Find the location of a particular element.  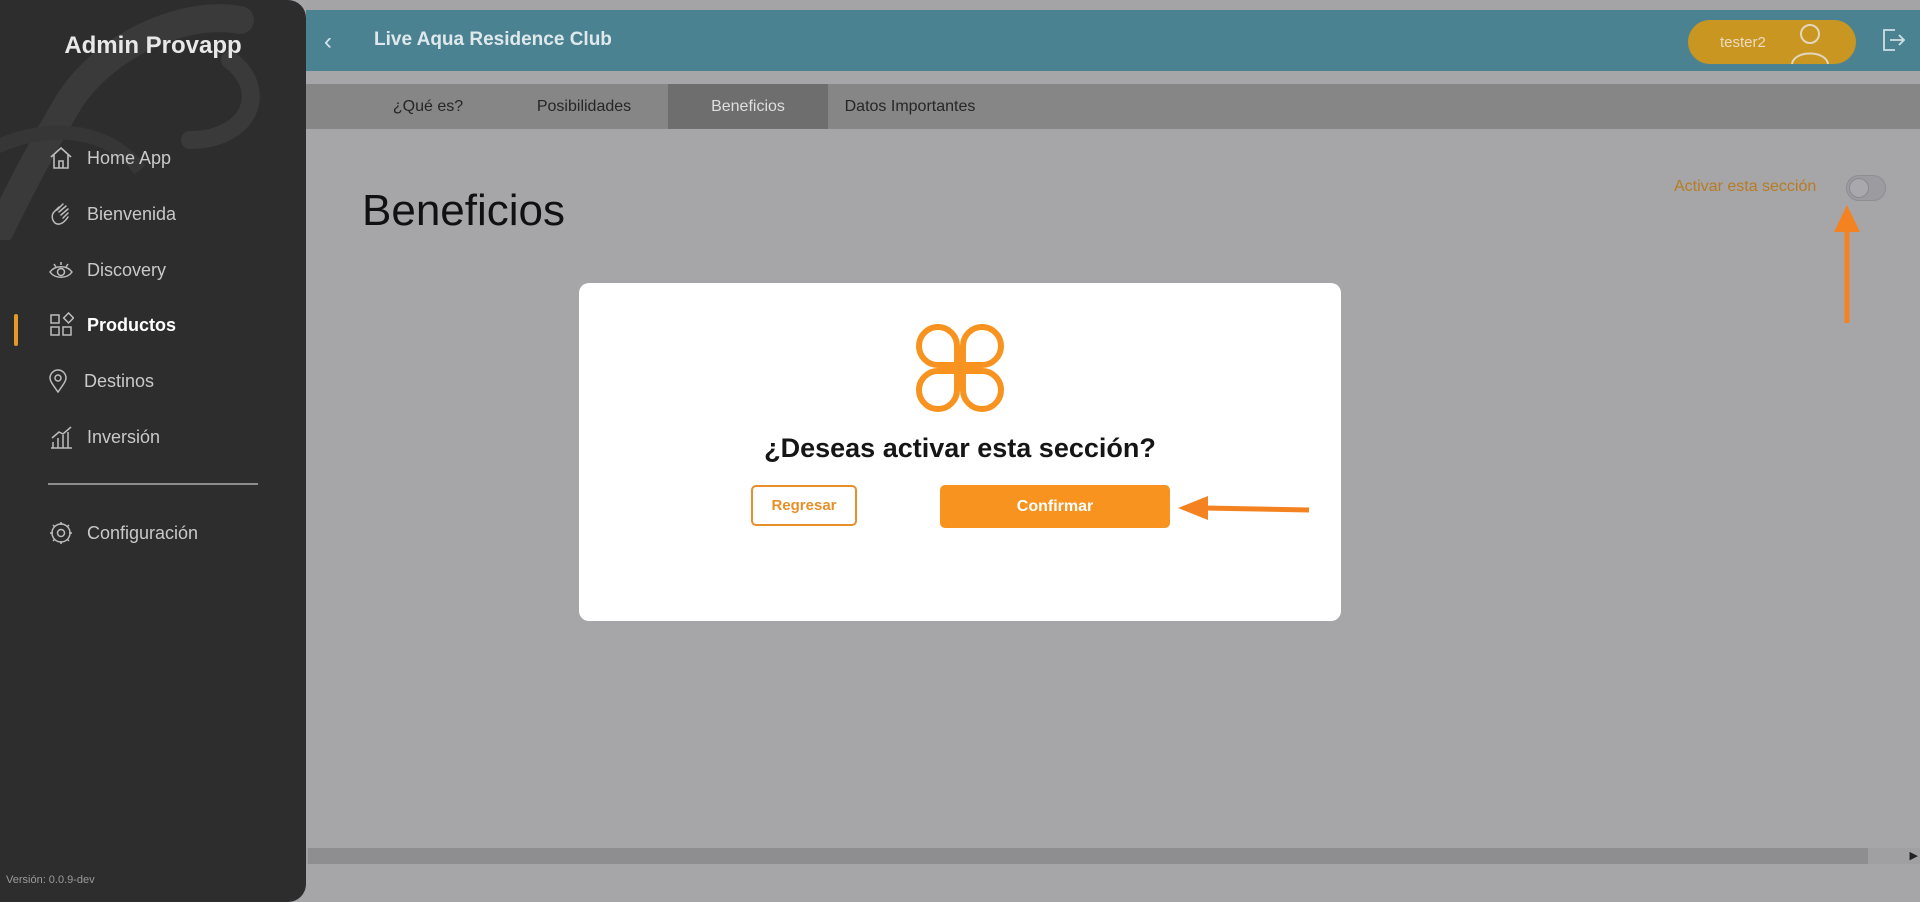

top-bar: ‹ Live Aqua Residence Club tester2 is located at coordinates (1113, 40).